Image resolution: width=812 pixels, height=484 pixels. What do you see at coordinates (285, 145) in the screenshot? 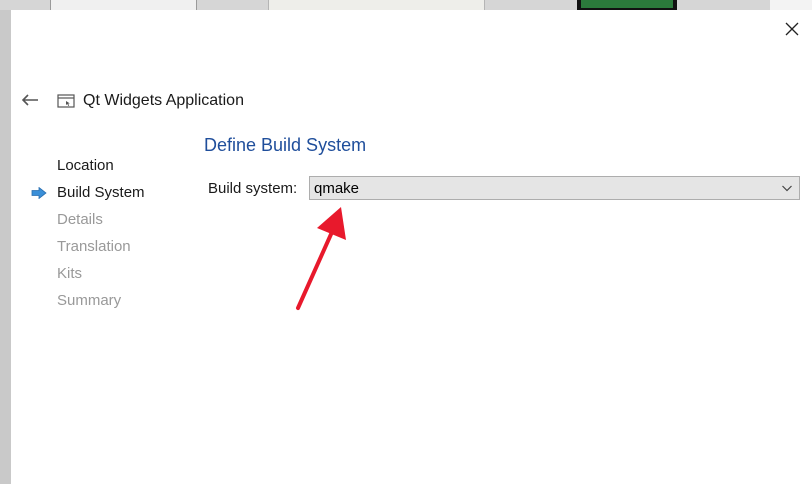
I see `page-title: Define Build System` at bounding box center [285, 145].